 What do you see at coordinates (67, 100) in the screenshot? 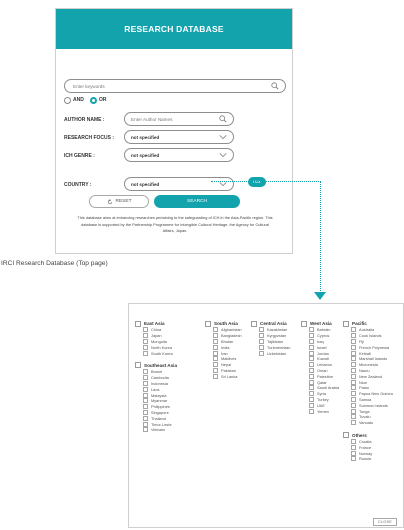
I see `radio-and` at bounding box center [67, 100].